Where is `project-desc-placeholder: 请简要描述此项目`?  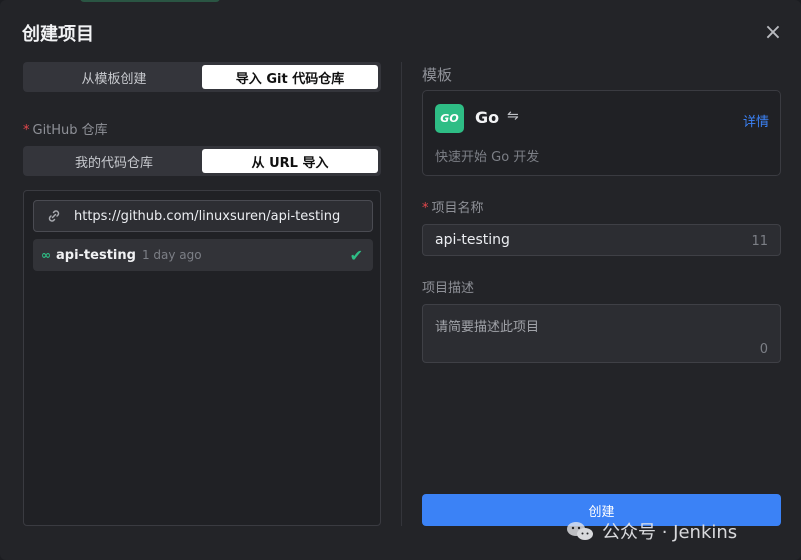 project-desc-placeholder: 请简要描述此项目 is located at coordinates (487, 327).